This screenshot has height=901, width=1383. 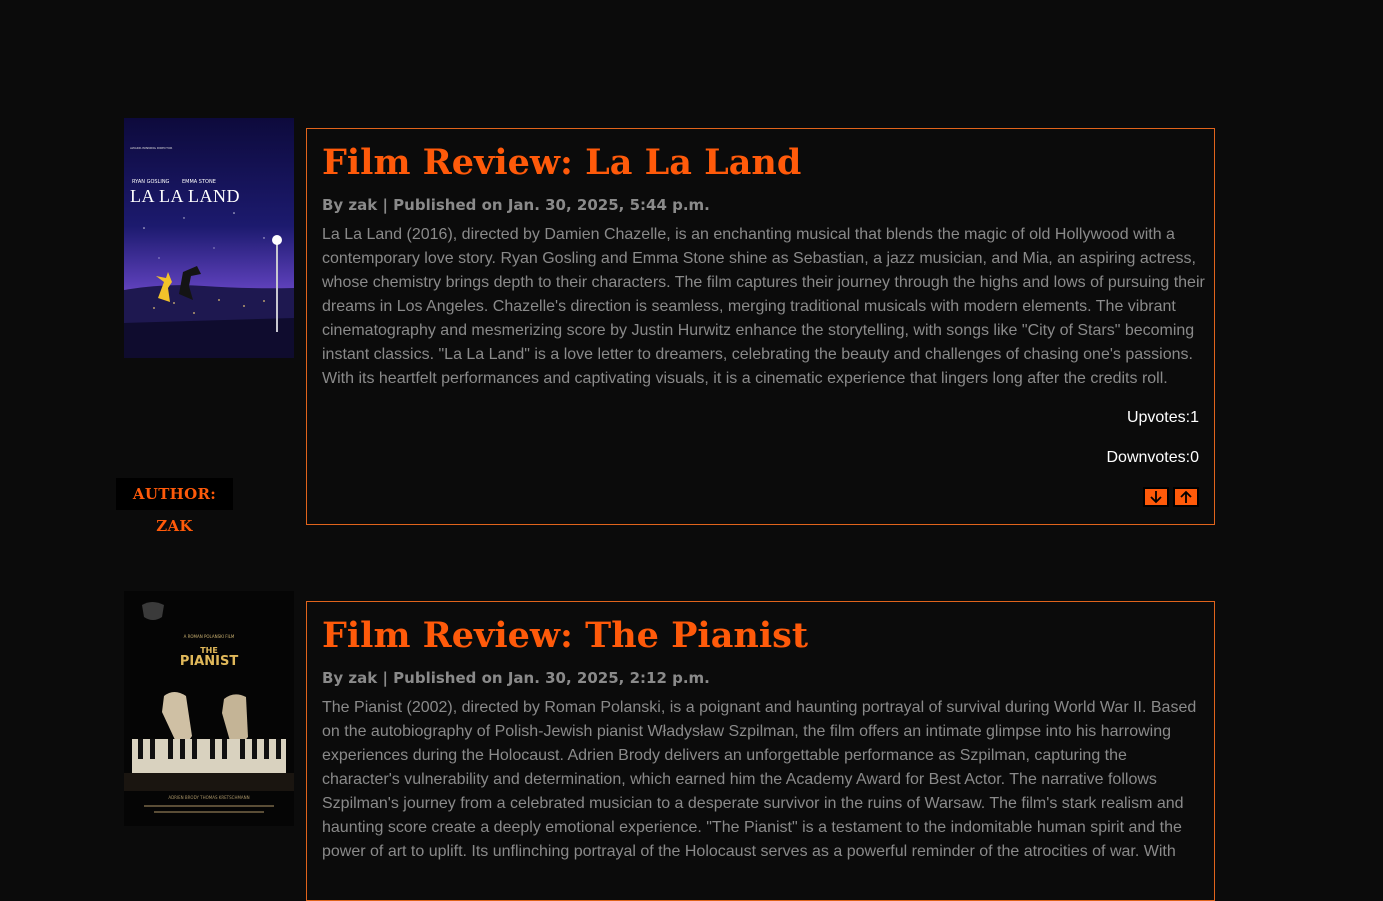 What do you see at coordinates (151, 182) in the screenshot?
I see `svg-text: RYAN GOSLING` at bounding box center [151, 182].